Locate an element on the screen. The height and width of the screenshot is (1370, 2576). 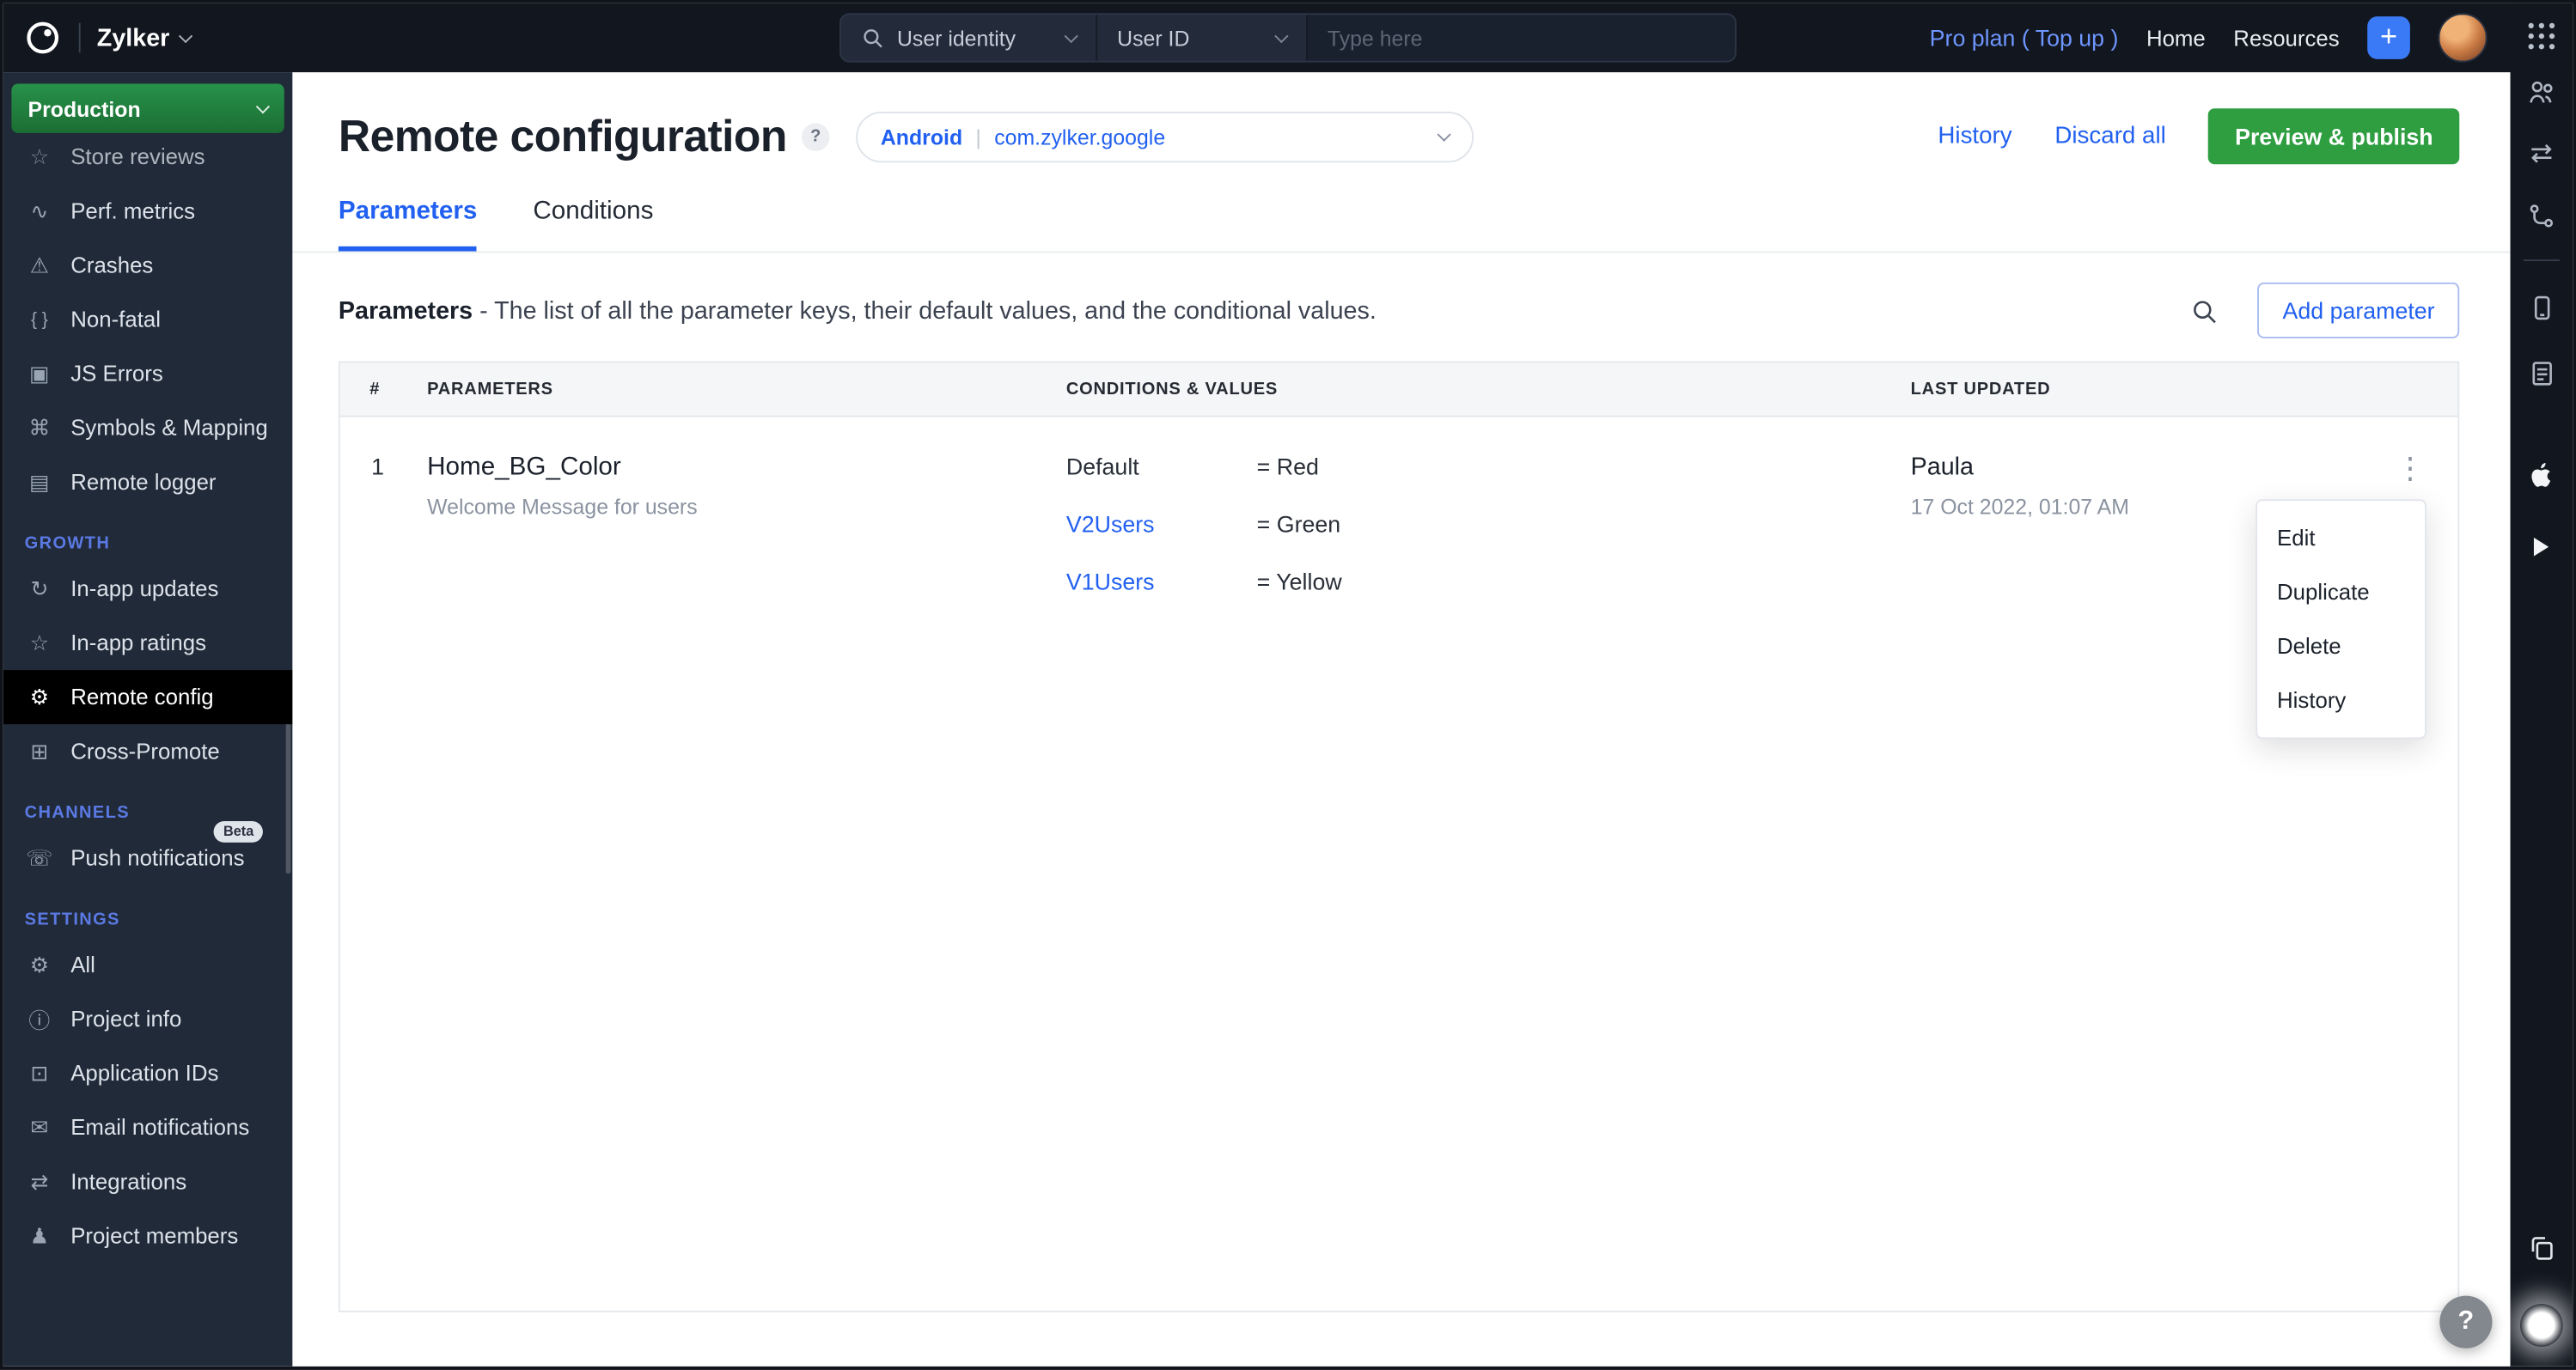
user-avatar is located at coordinates (2462, 38).